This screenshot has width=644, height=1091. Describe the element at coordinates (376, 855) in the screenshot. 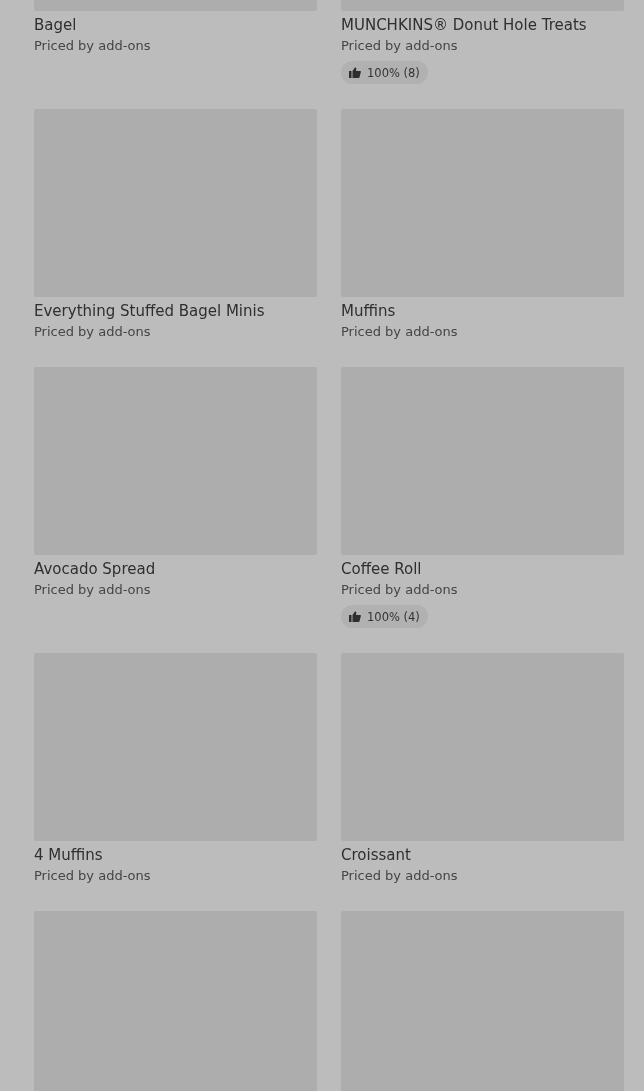

I see `item-name: Croissant` at that location.